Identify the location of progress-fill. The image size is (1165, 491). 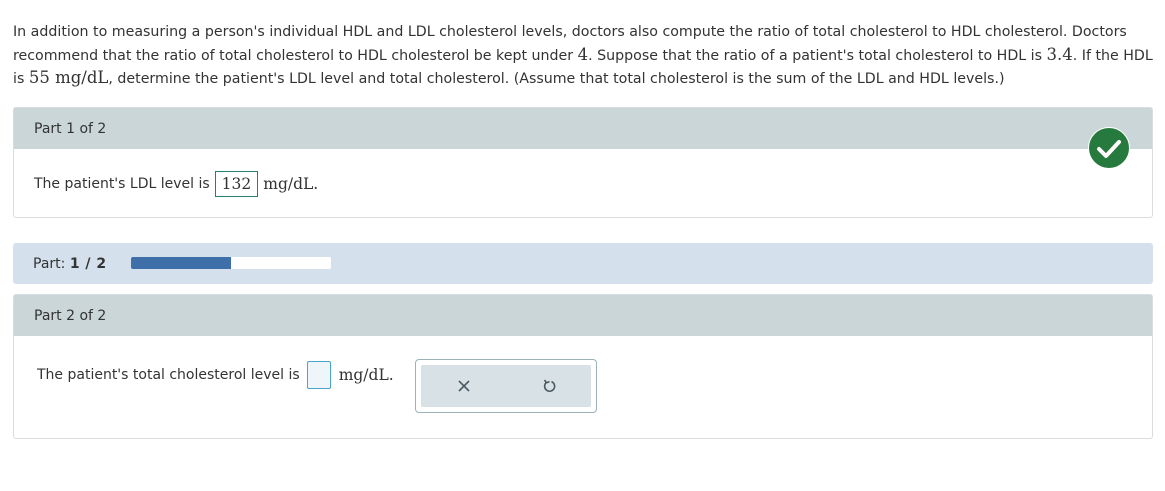
(181, 263).